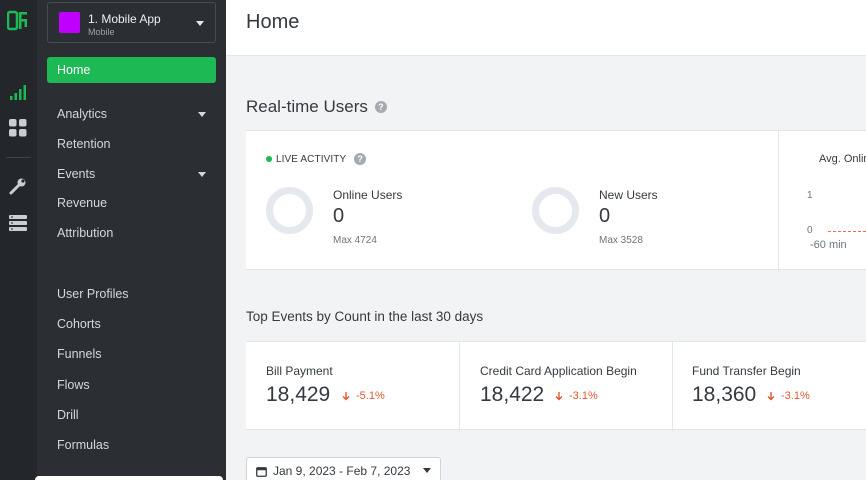 This screenshot has width=866, height=480. Describe the element at coordinates (131, 70) in the screenshot. I see `sidebar-item-home: Home` at that location.